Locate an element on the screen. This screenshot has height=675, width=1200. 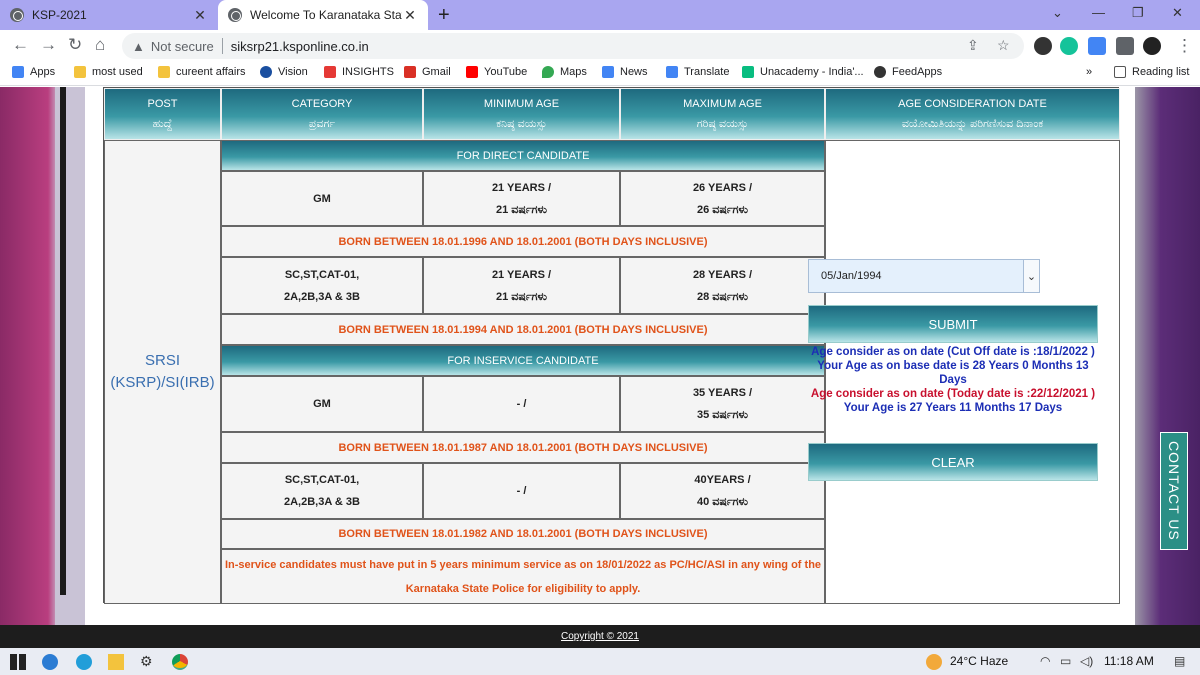
bookmark-star-icon: ☆ is located at coordinates (1003, 45).